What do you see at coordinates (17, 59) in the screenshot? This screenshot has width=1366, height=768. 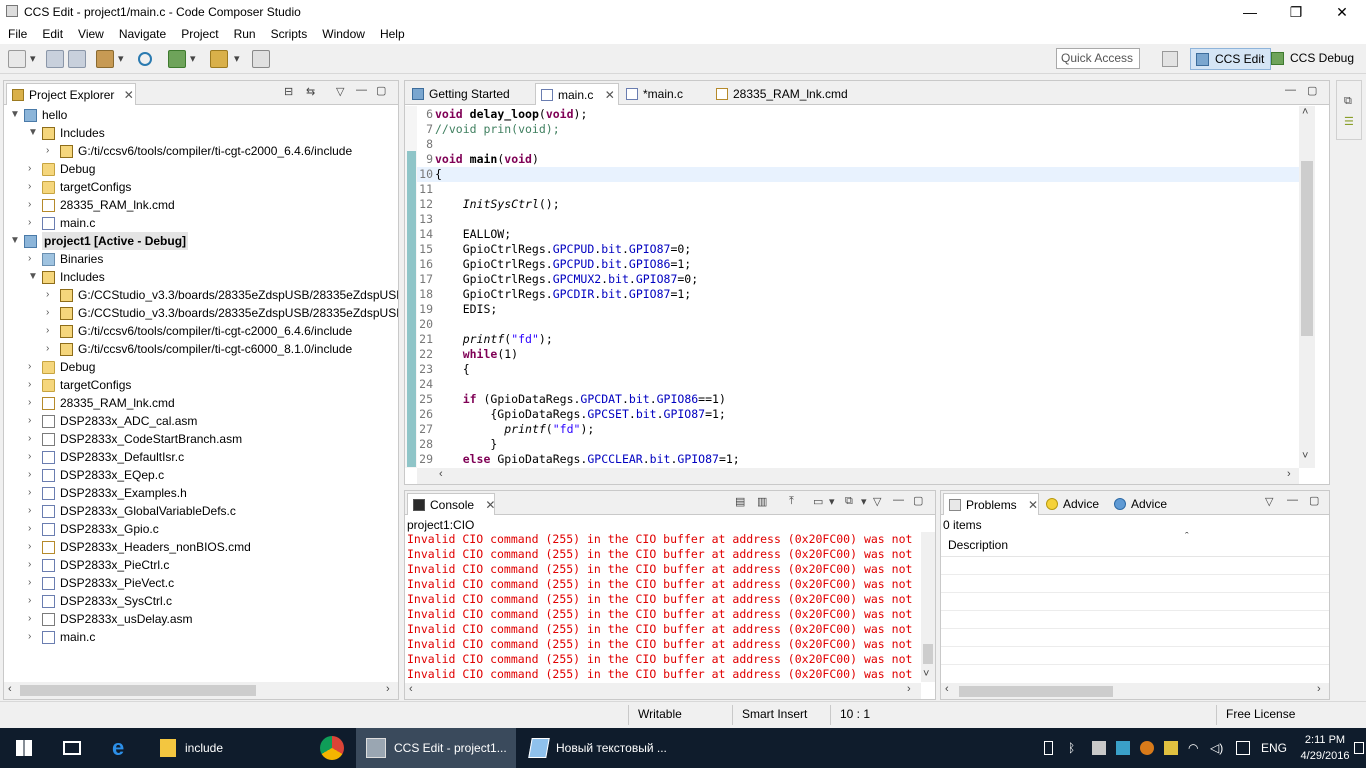 I see `new-icon` at bounding box center [17, 59].